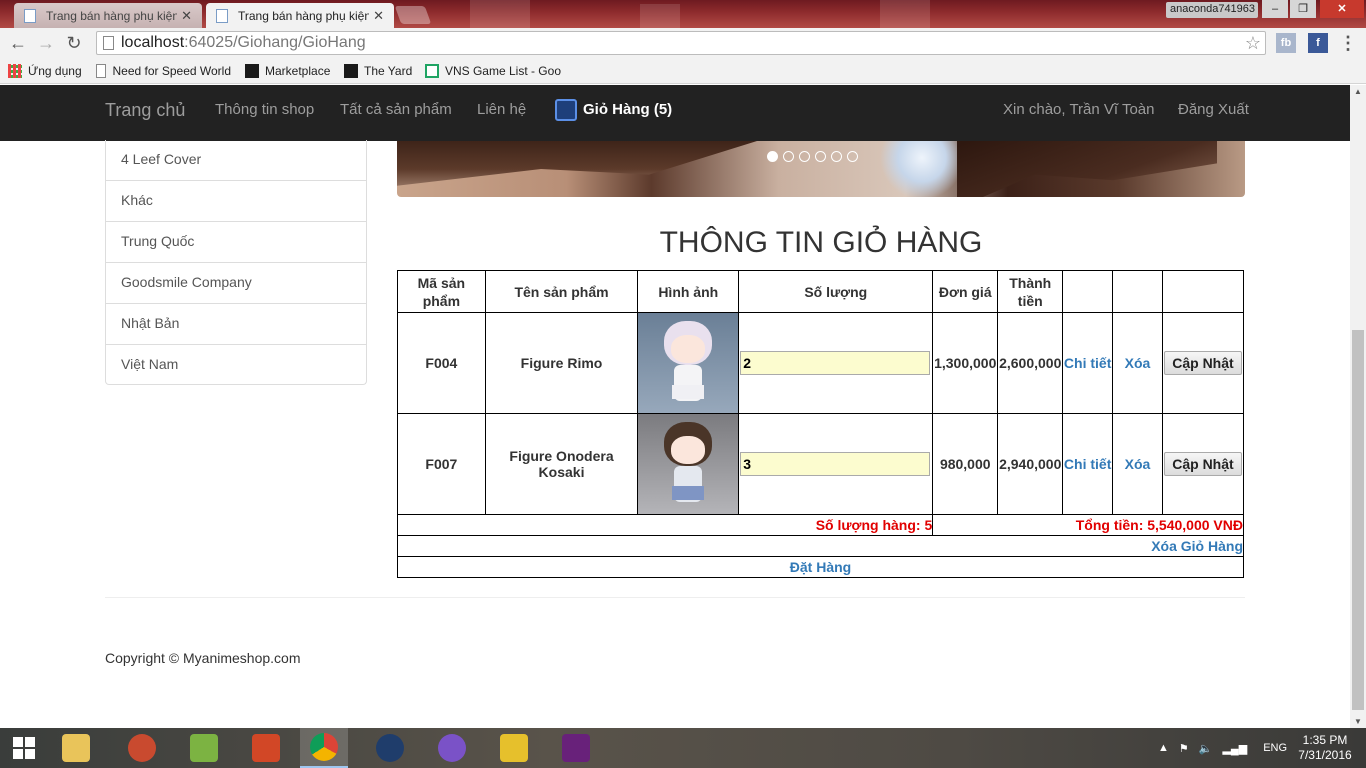 The image size is (1366, 768). Describe the element at coordinates (1234, 748) in the screenshot. I see `network-icon: ▂▄▆` at that location.